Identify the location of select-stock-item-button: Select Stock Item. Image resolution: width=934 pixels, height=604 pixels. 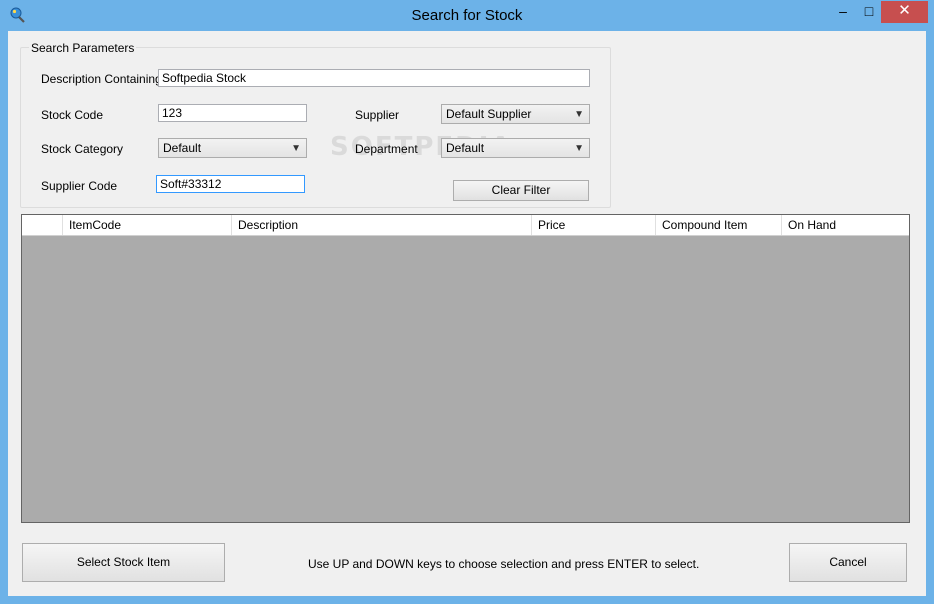
(123, 562).